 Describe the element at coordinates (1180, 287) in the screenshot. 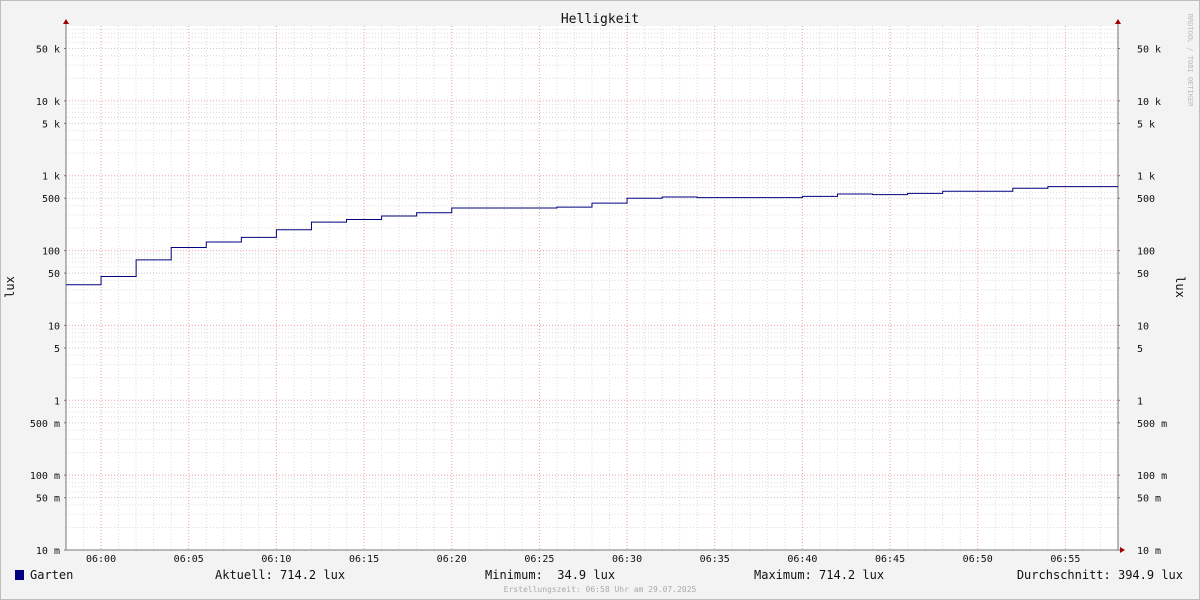

I see `y-axis-title-right: lux` at that location.